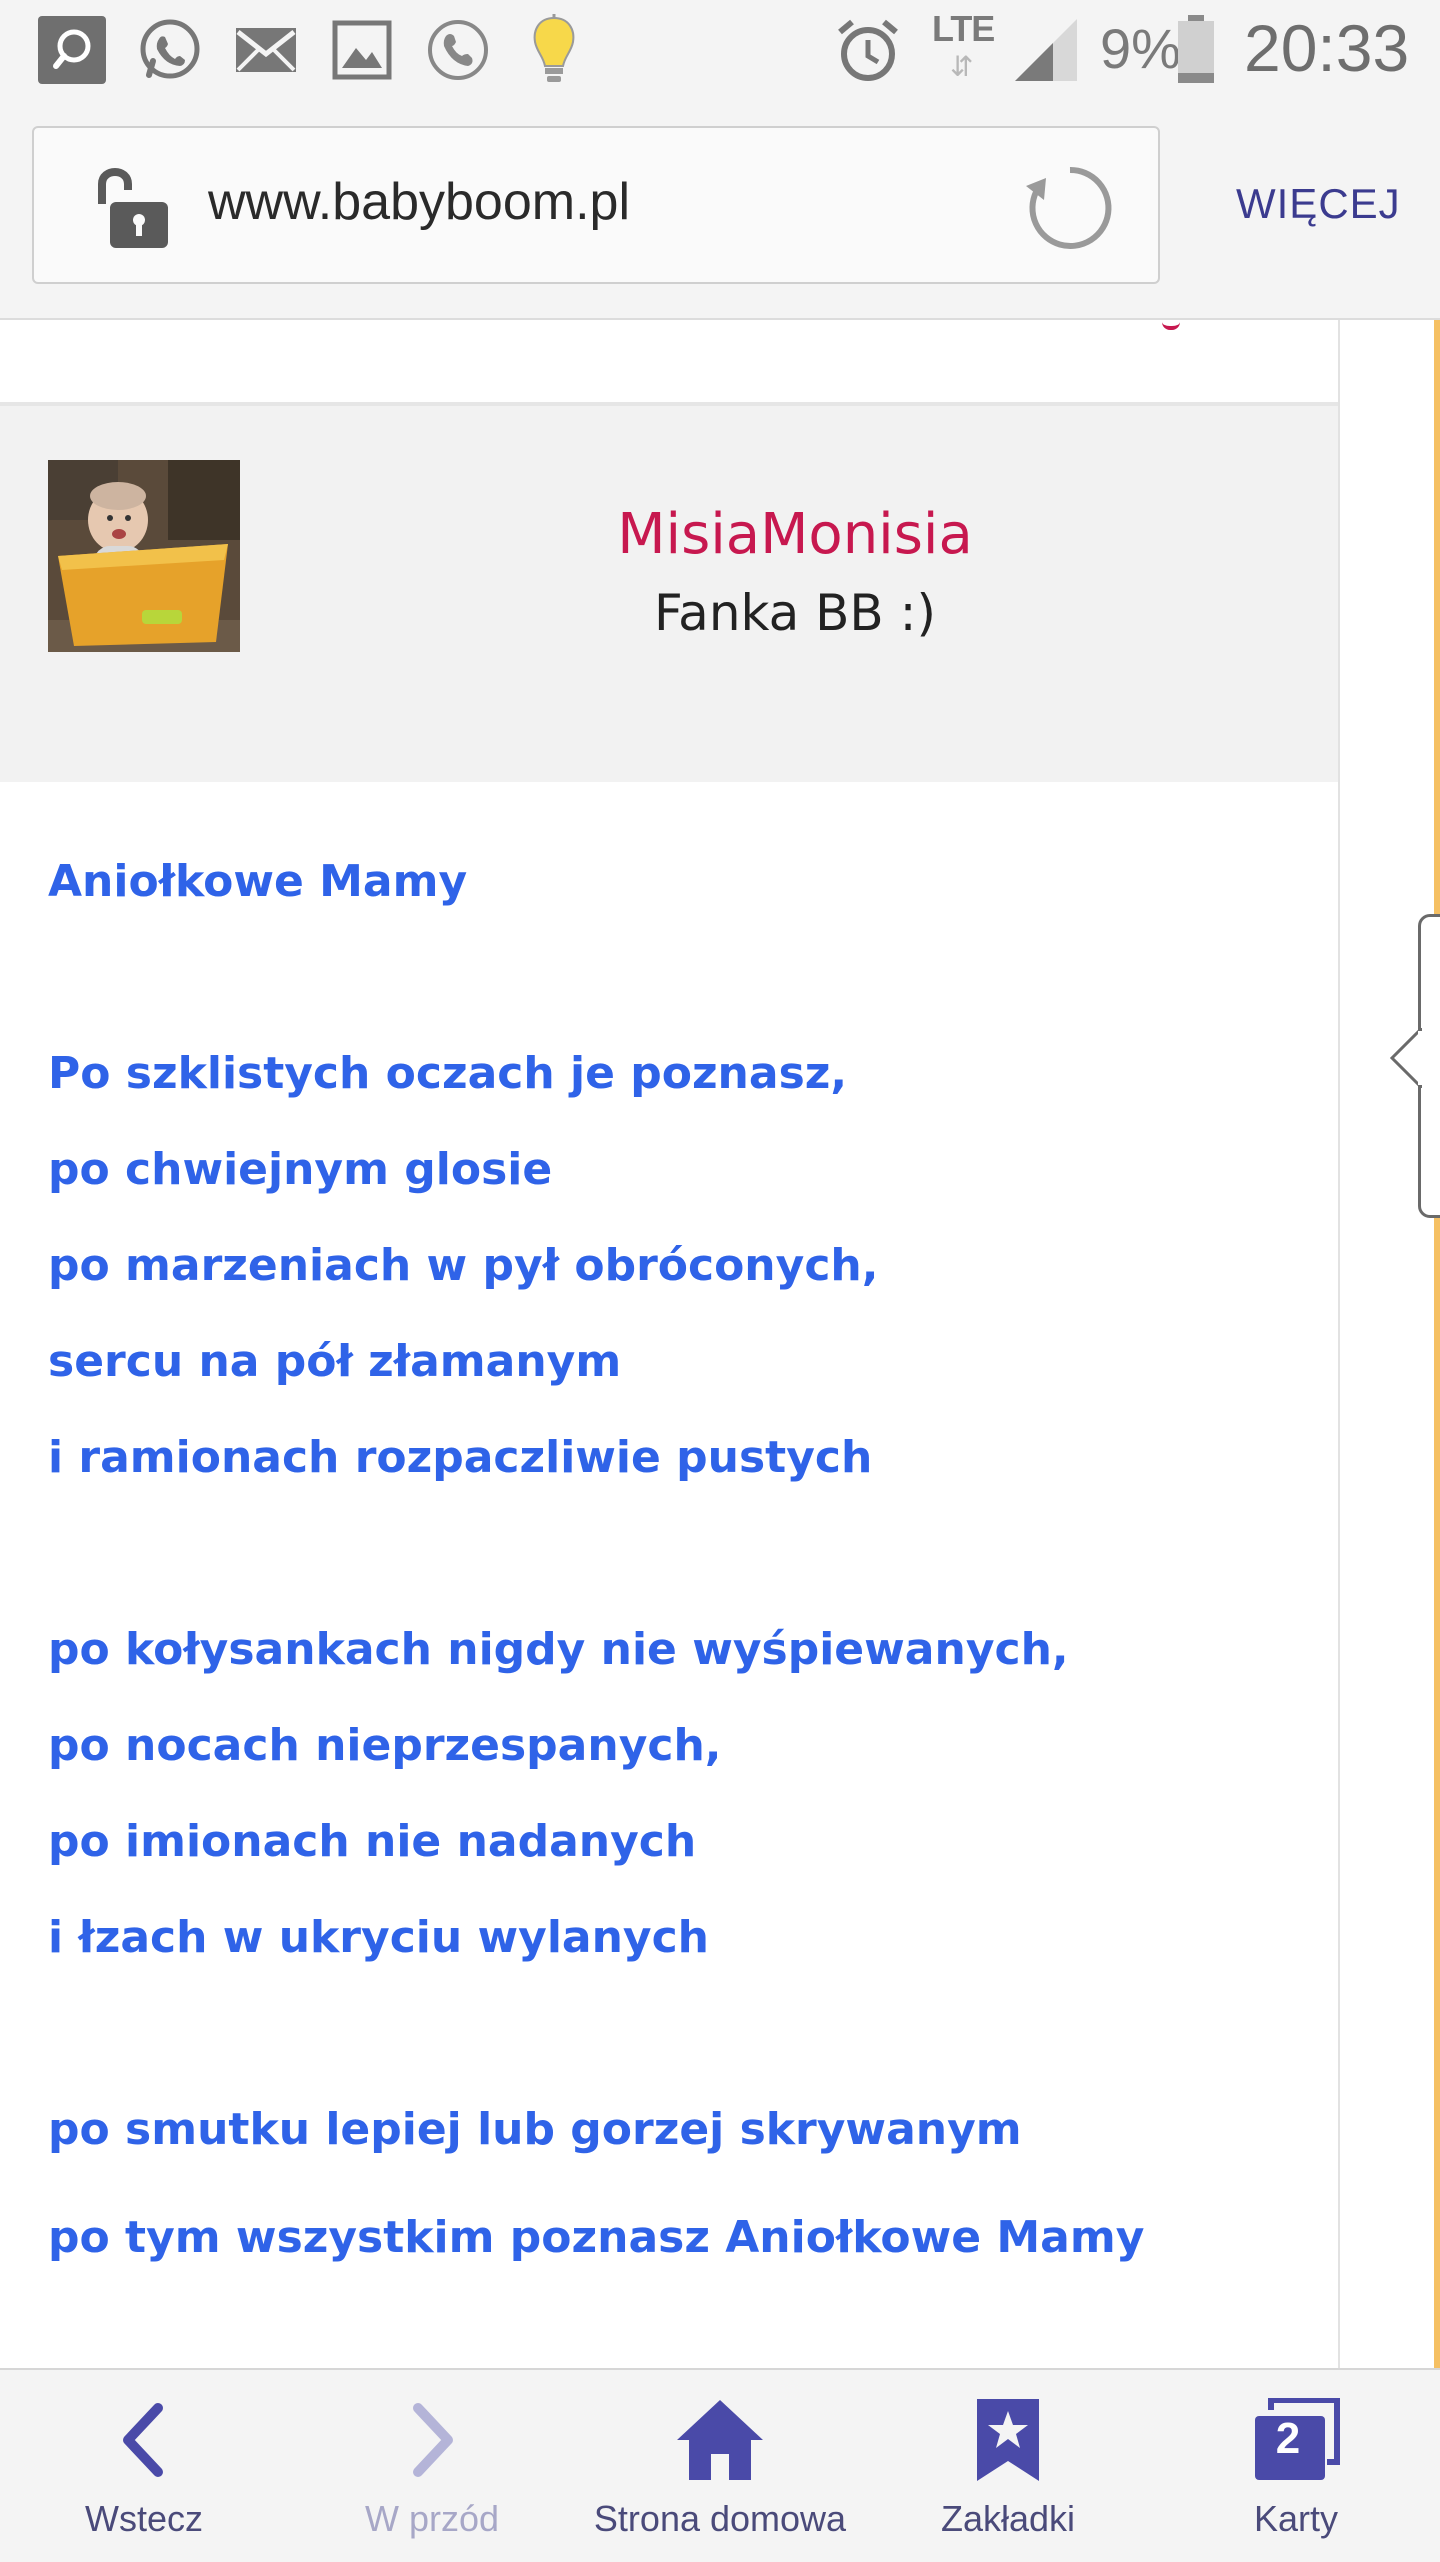 This screenshot has width=1440, height=2562. I want to click on signal-icon, so click(1046, 50).